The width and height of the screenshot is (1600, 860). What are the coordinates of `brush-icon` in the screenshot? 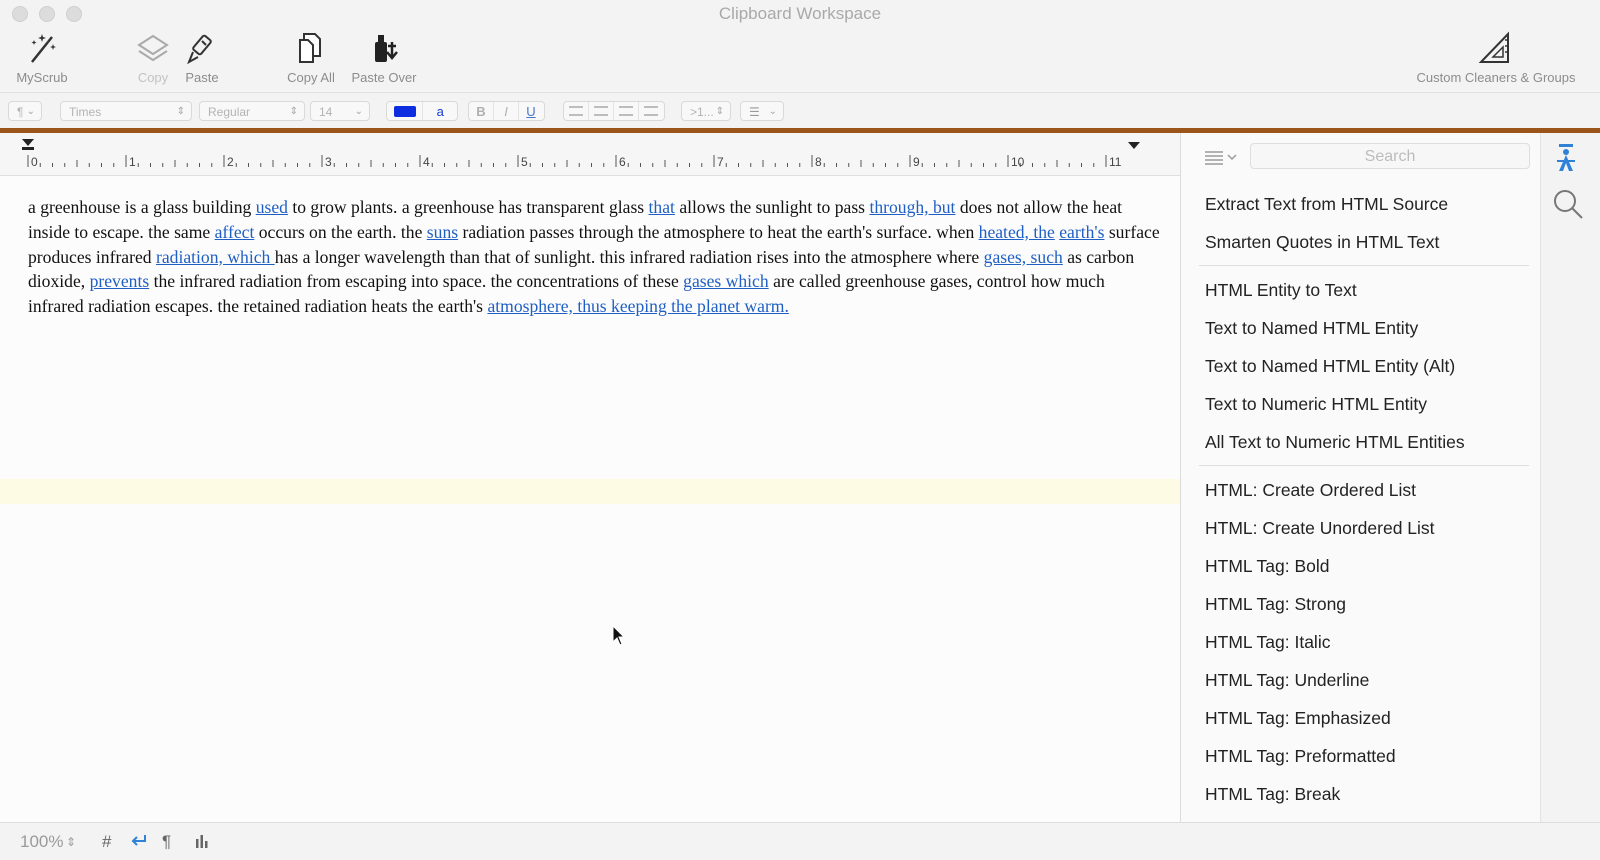 It's located at (199, 49).